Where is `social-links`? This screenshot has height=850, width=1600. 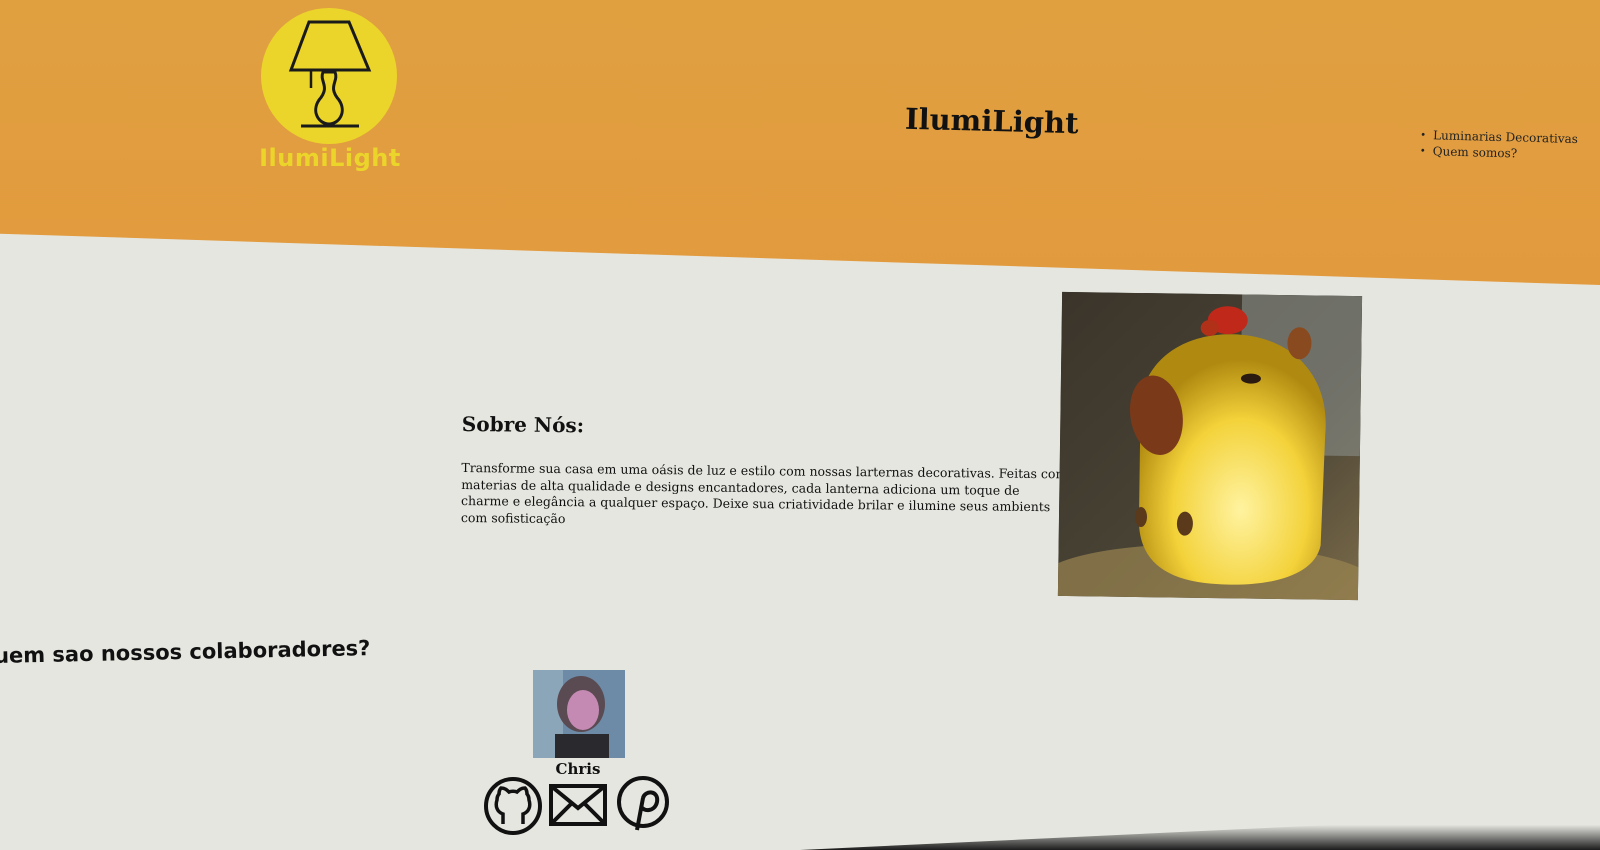
social-links is located at coordinates (578, 808).